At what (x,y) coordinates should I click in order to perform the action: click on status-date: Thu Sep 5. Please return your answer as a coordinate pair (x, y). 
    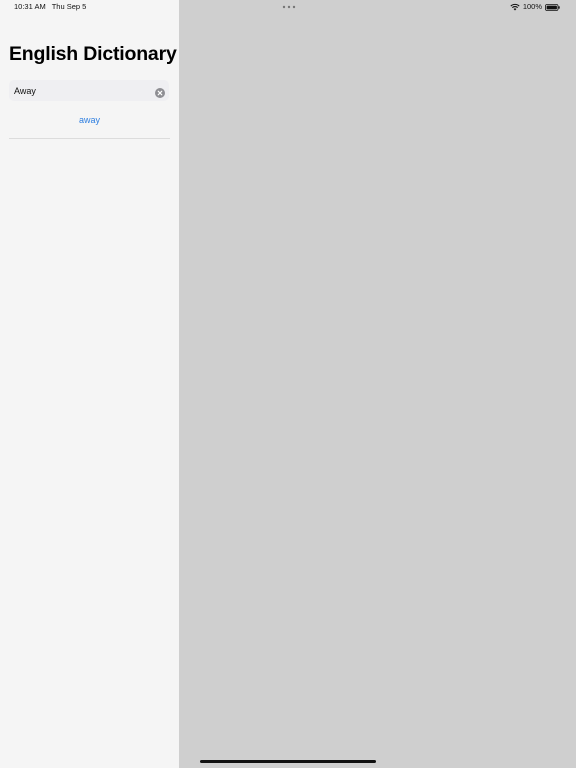
    Looking at the image, I should click on (69, 6).